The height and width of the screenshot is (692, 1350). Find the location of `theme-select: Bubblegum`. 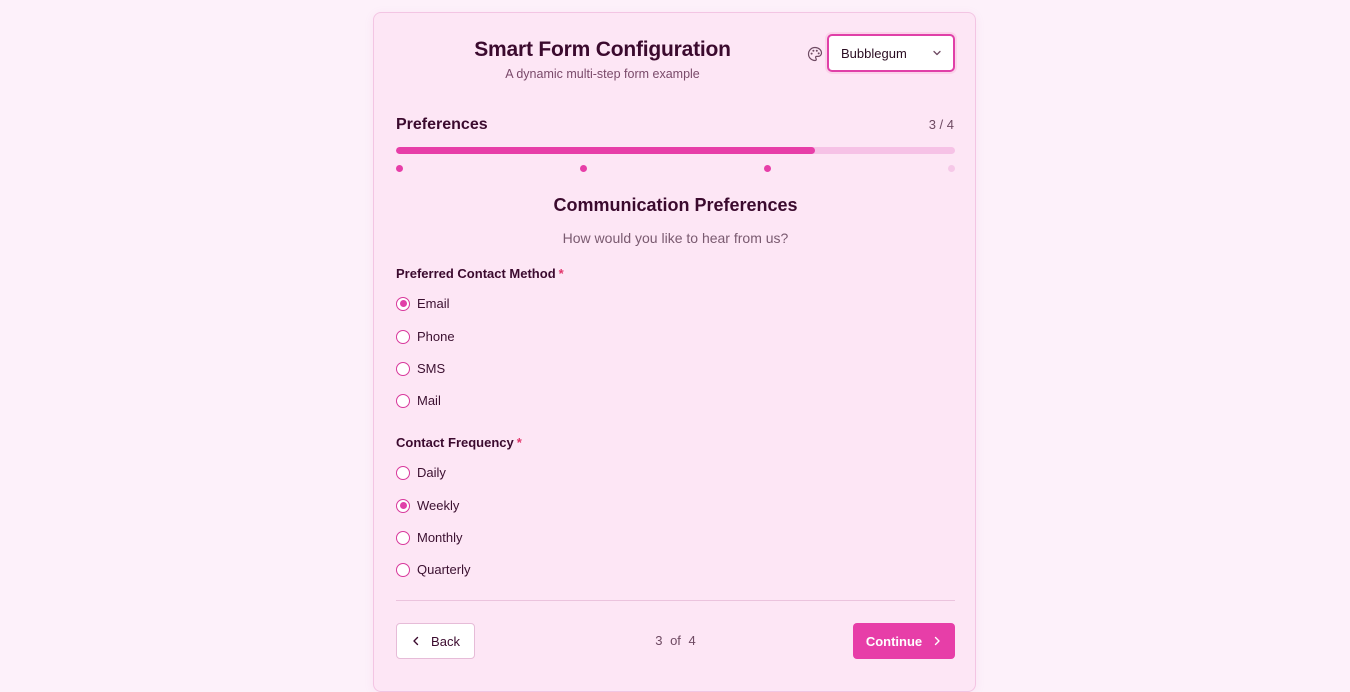

theme-select: Bubblegum is located at coordinates (891, 53).